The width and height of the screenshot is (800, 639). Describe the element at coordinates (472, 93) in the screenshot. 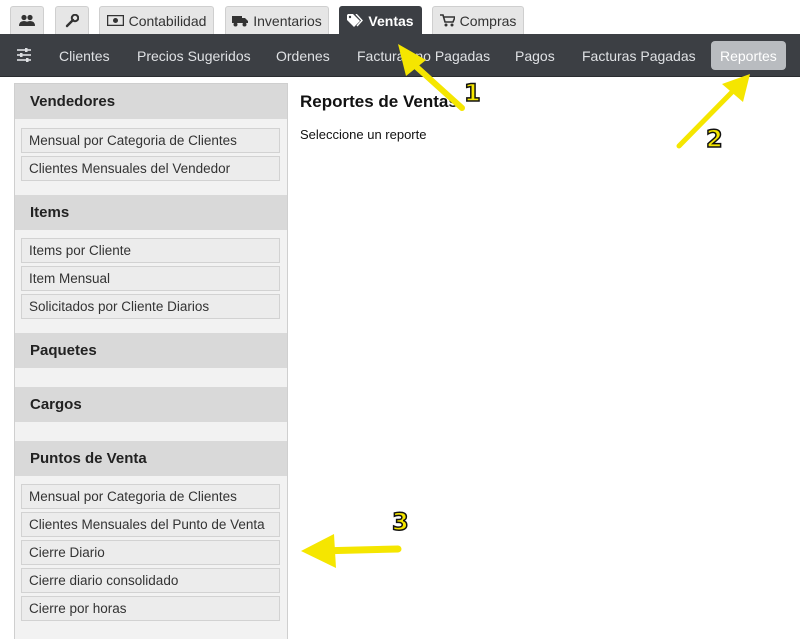

I see `annotation-number-1: 1` at that location.